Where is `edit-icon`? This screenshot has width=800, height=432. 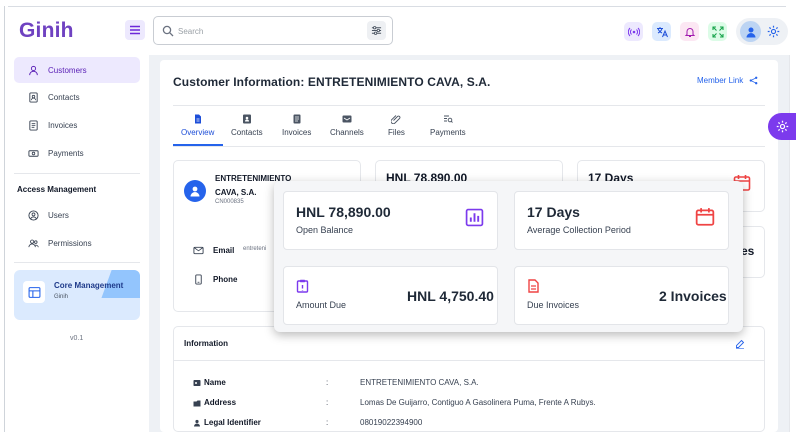
edit-icon is located at coordinates (740, 344).